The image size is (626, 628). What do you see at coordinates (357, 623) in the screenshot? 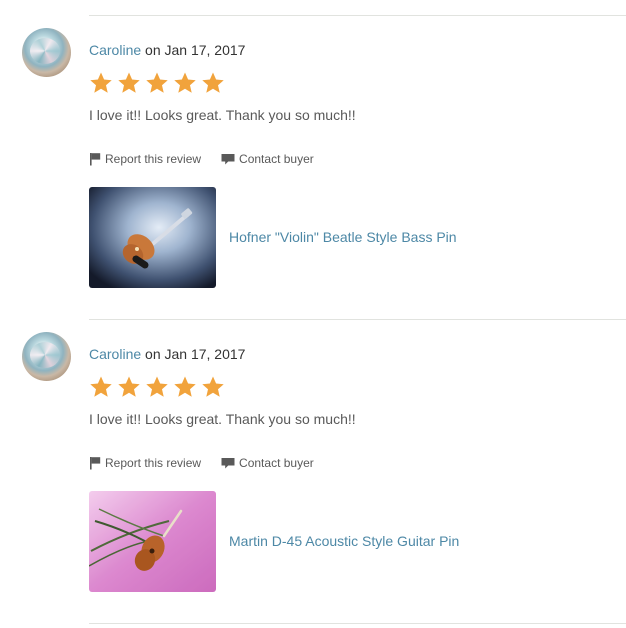
I see `divider-bottom` at bounding box center [357, 623].